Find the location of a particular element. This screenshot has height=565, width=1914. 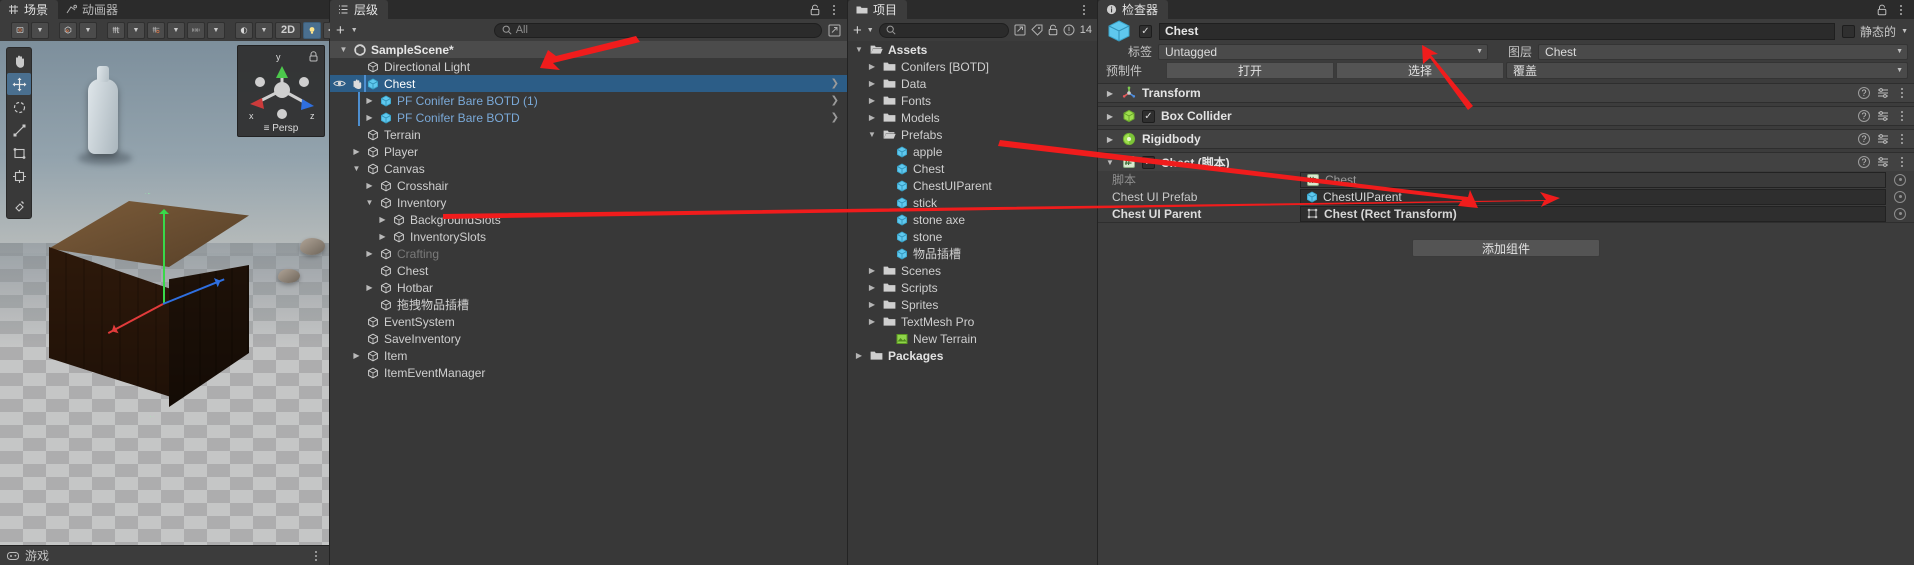

hierarchy-row: ▼ Inventory is located at coordinates (588, 202).